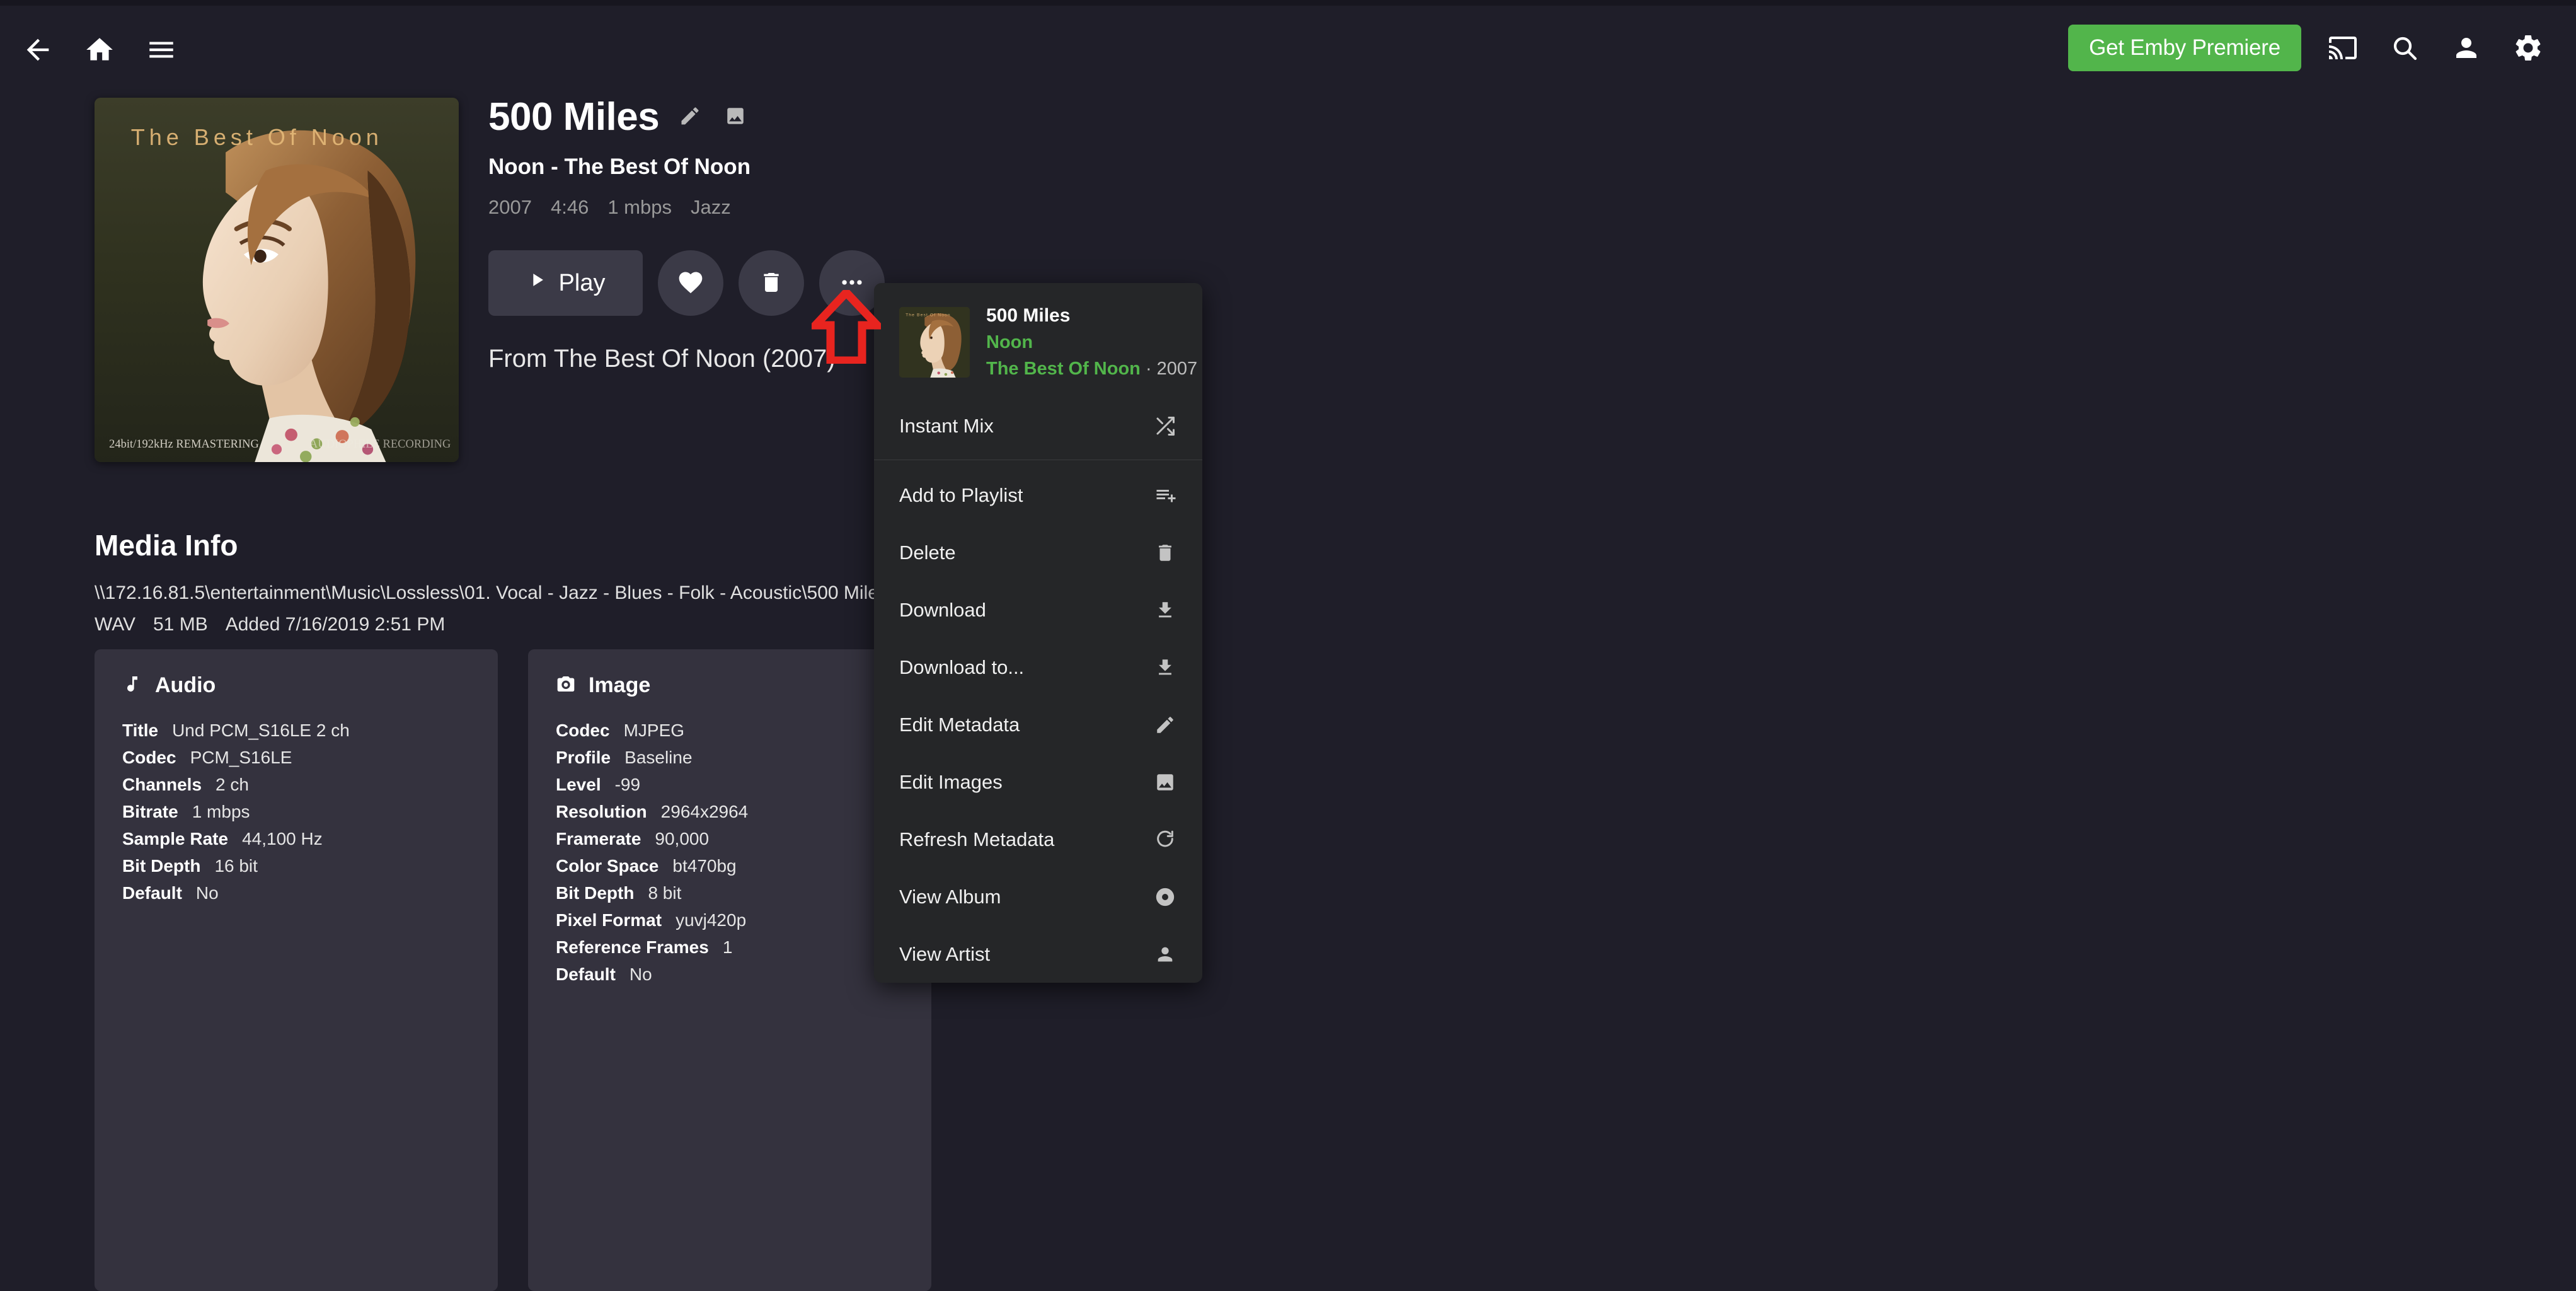  What do you see at coordinates (175, 838) in the screenshot?
I see `attribute-label: Sample Rate` at bounding box center [175, 838].